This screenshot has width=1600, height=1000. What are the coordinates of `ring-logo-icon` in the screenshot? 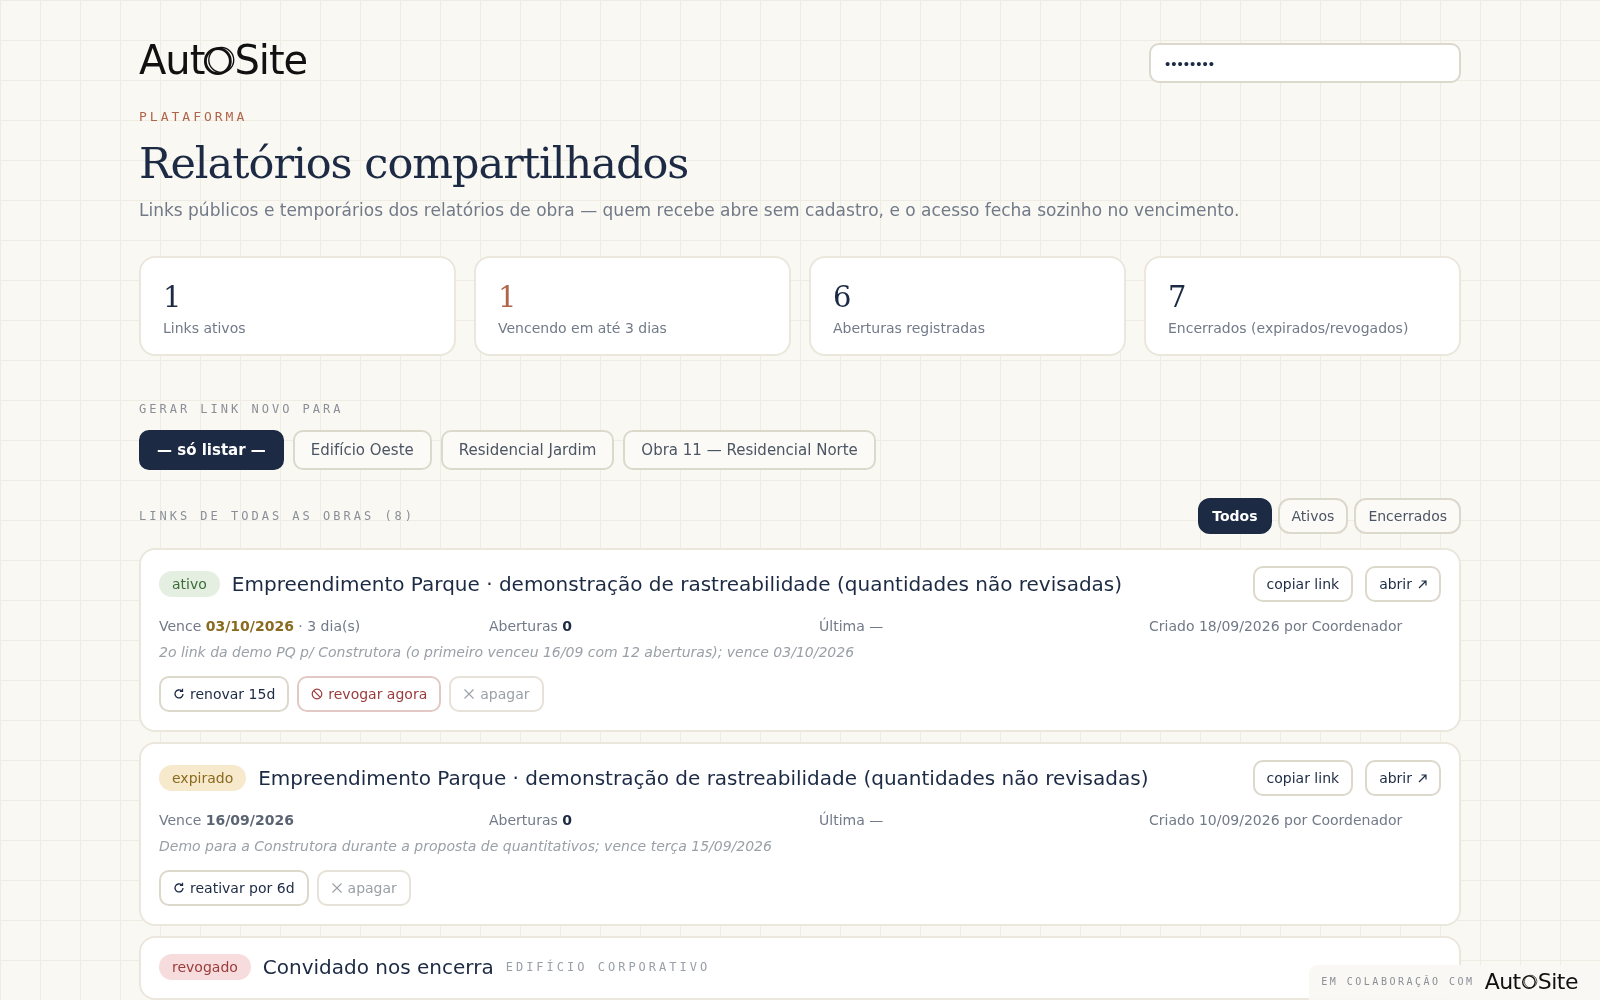 It's located at (1529, 981).